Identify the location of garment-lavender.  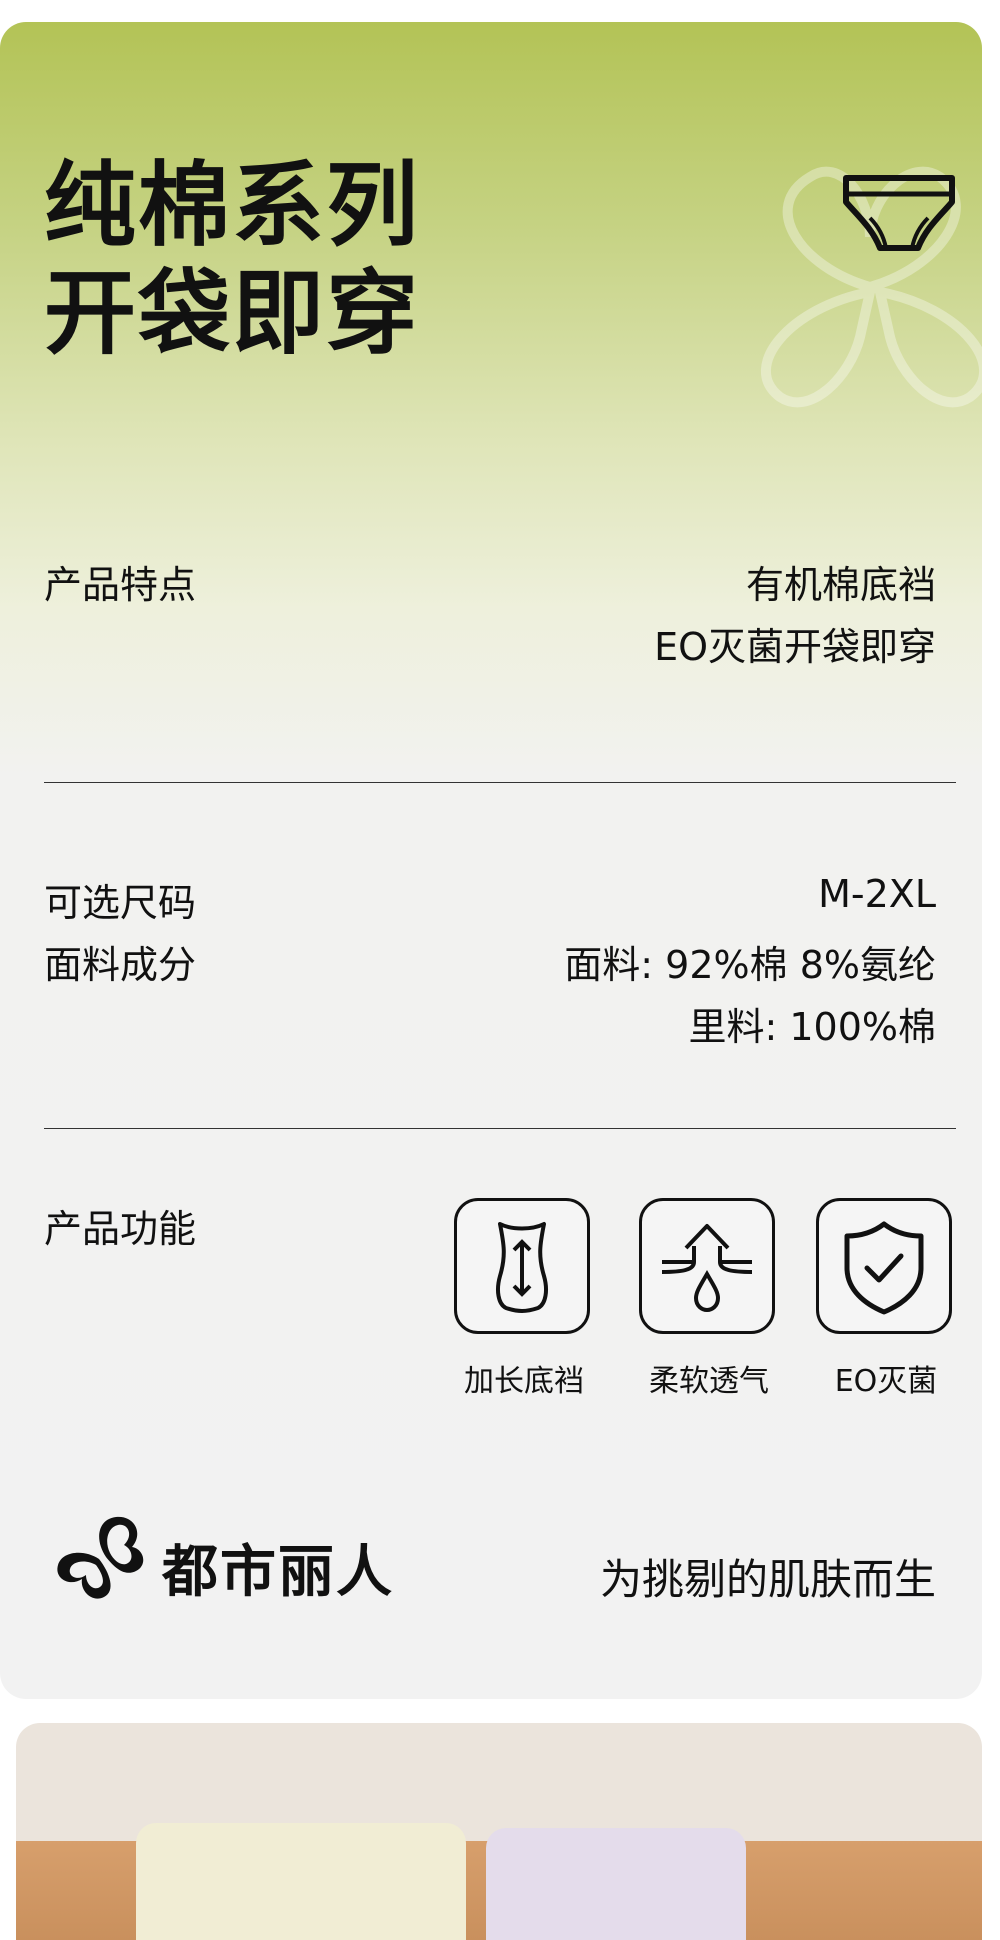
(616, 1884).